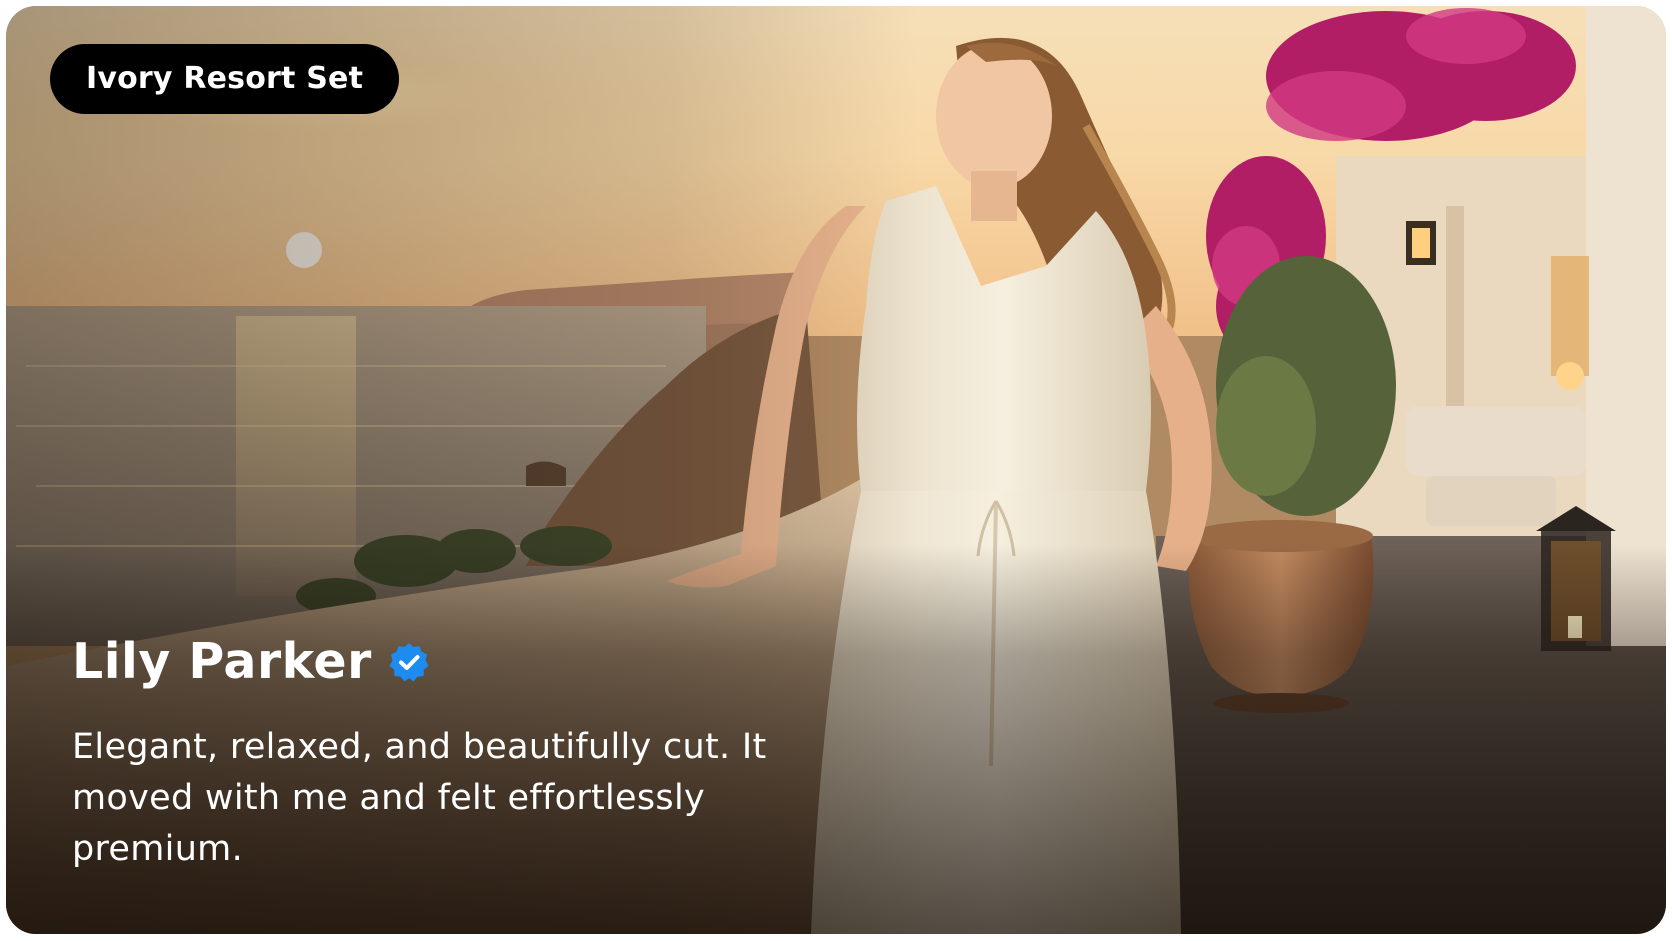  Describe the element at coordinates (409, 662) in the screenshot. I see `verified-badge-icon` at that location.